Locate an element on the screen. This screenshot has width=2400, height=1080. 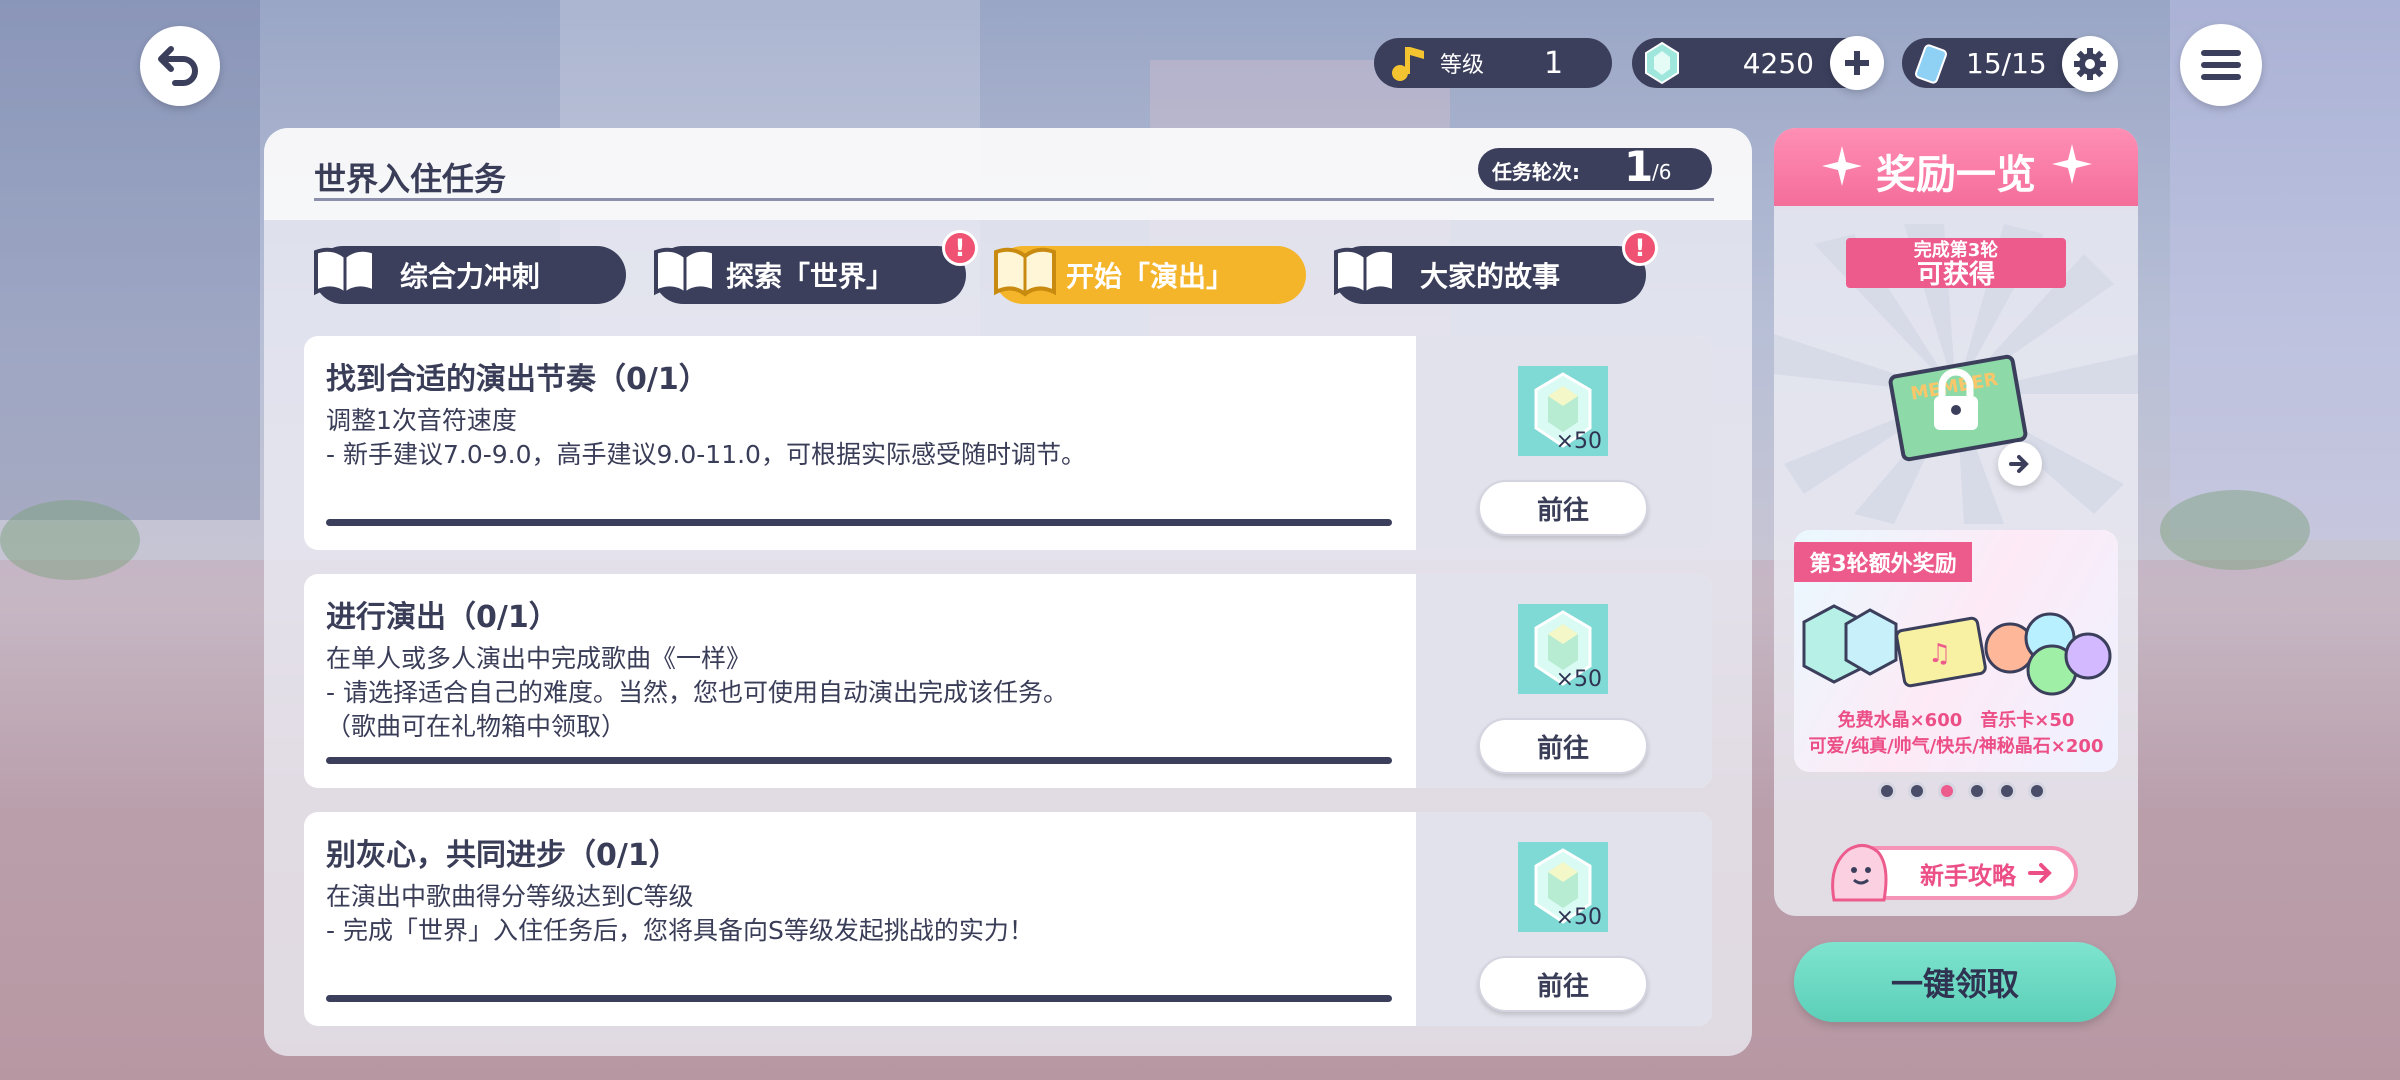
panel-title: 世界入住任务 is located at coordinates (410, 179).